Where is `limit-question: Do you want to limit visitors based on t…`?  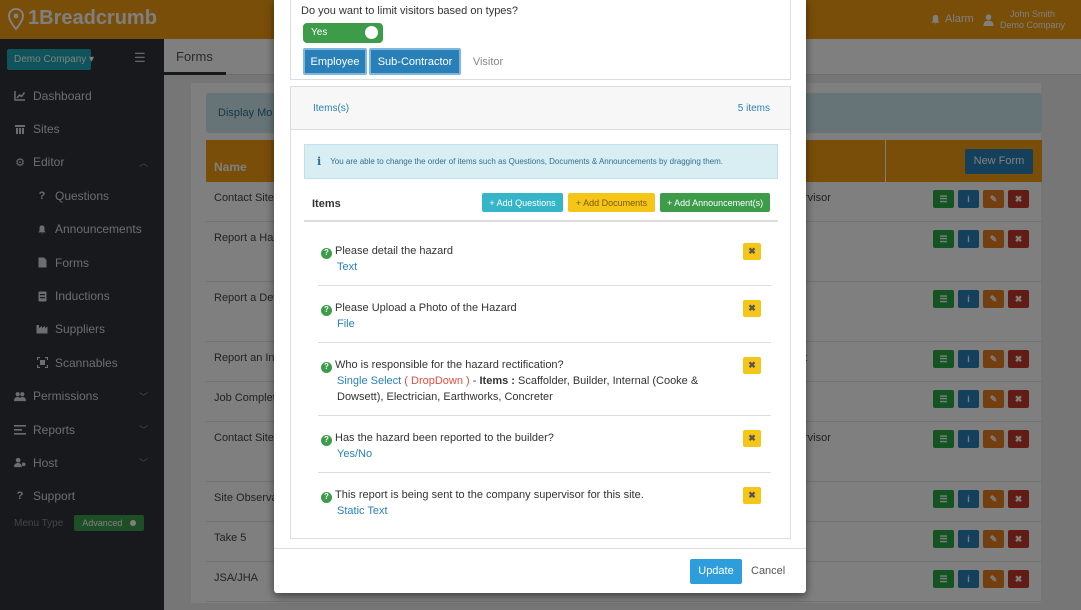
limit-question: Do you want to limit visitors based on t… is located at coordinates (410, 11).